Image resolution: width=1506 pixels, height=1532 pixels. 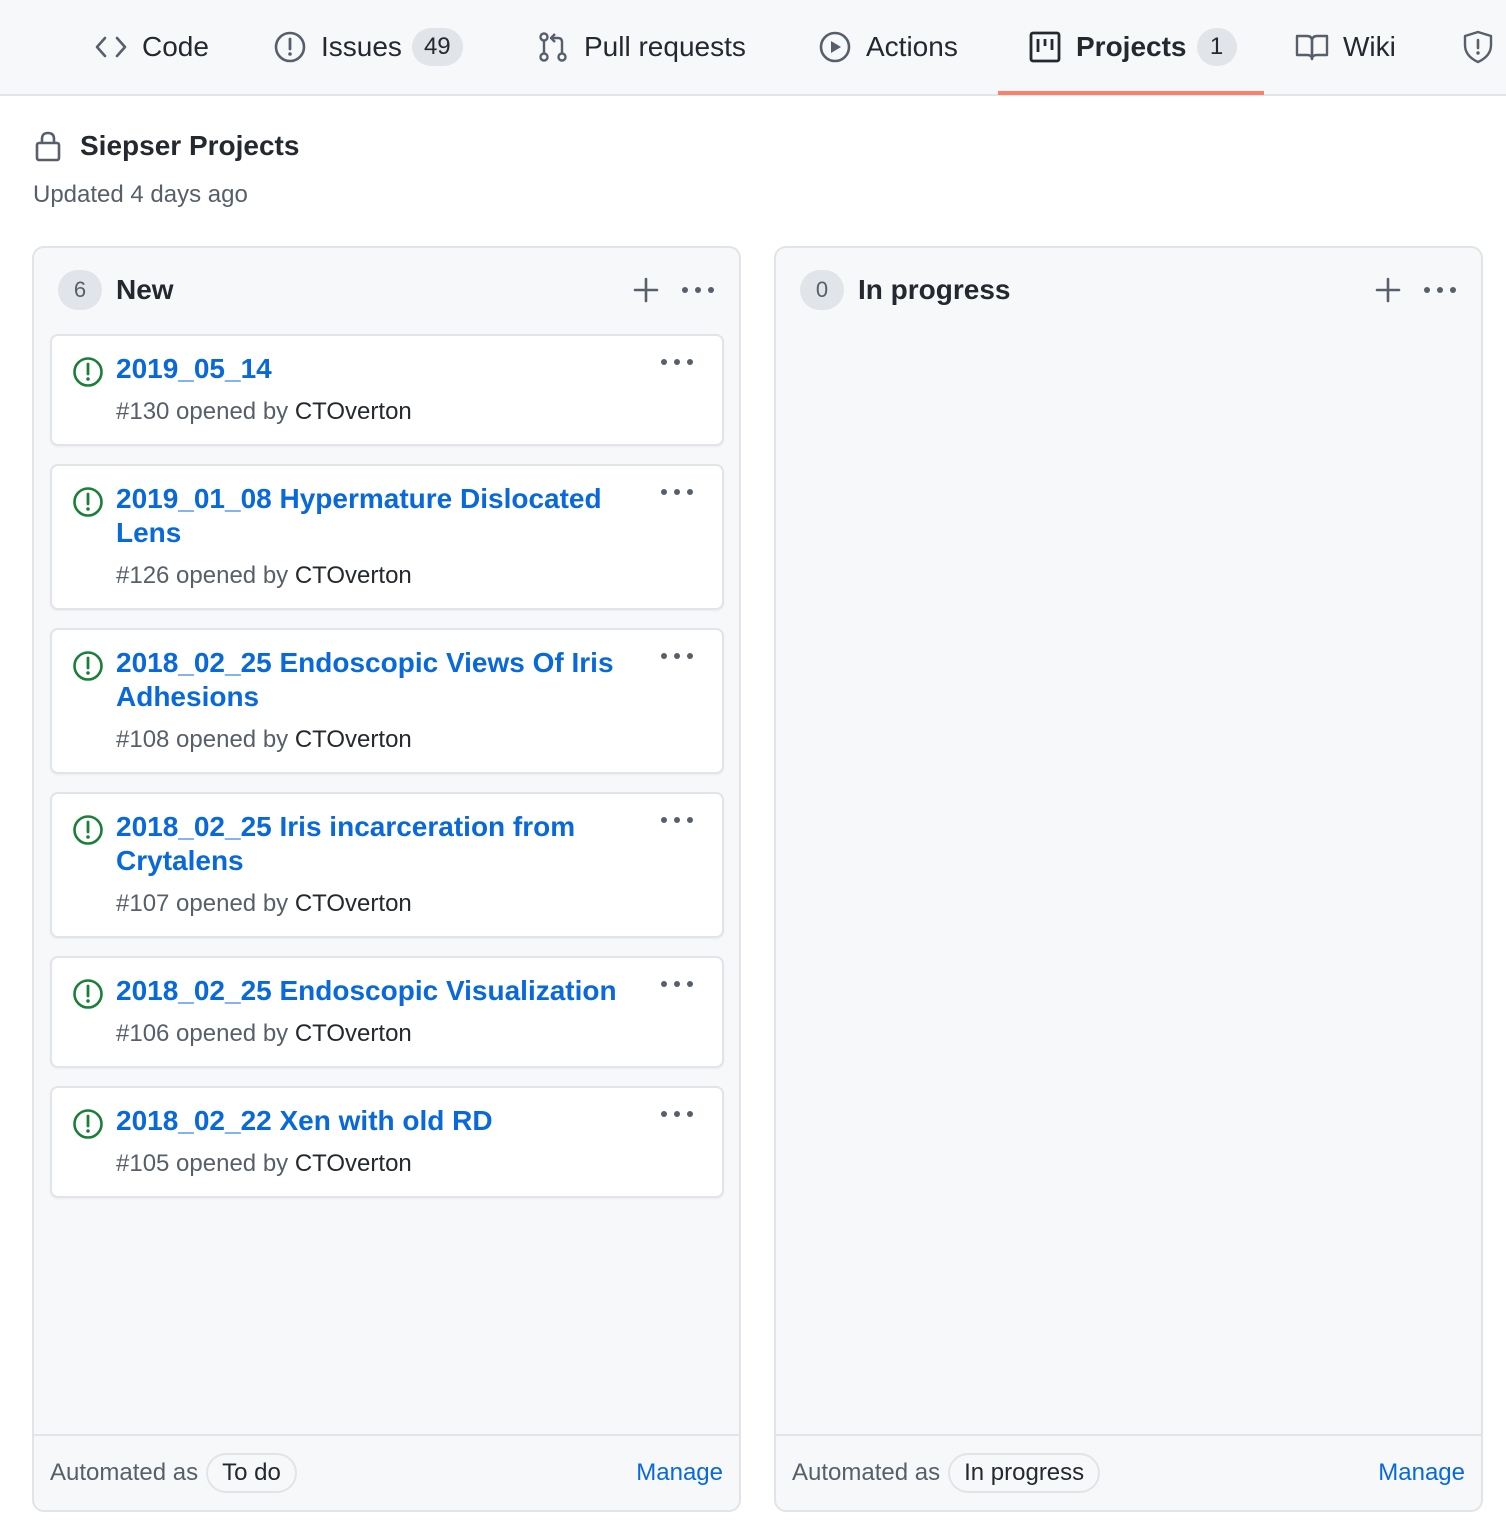 I want to click on shield-icon, so click(x=1478, y=47).